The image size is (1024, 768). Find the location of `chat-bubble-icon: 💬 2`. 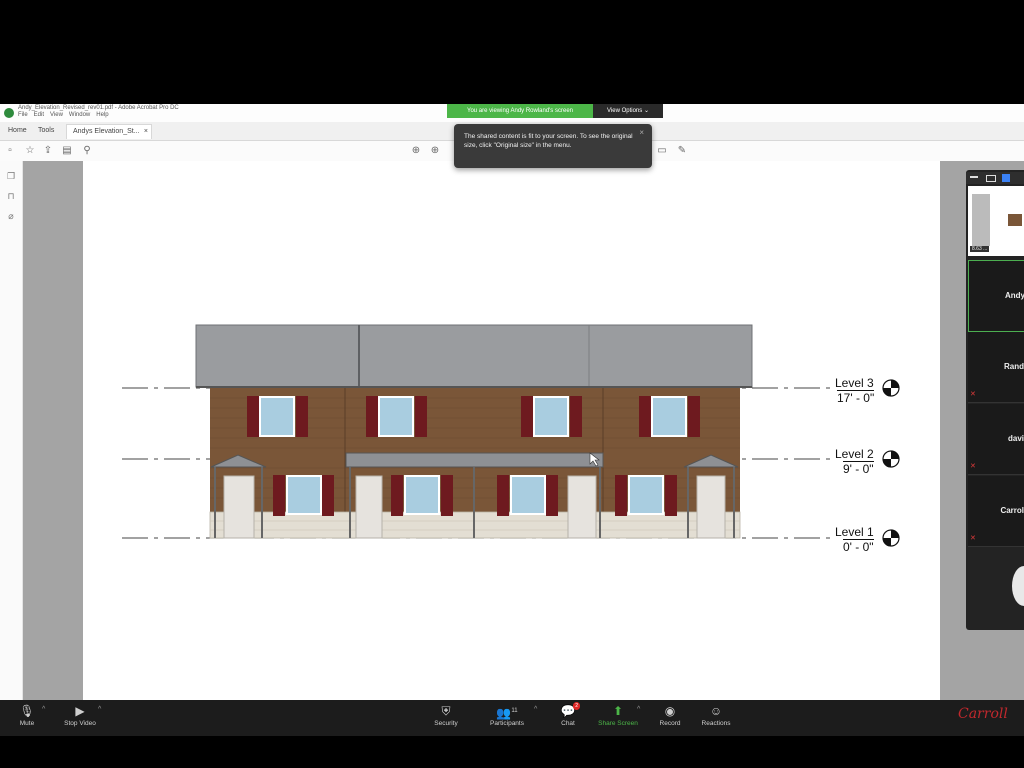

chat-bubble-icon: 💬 2 is located at coordinates (570, 710).